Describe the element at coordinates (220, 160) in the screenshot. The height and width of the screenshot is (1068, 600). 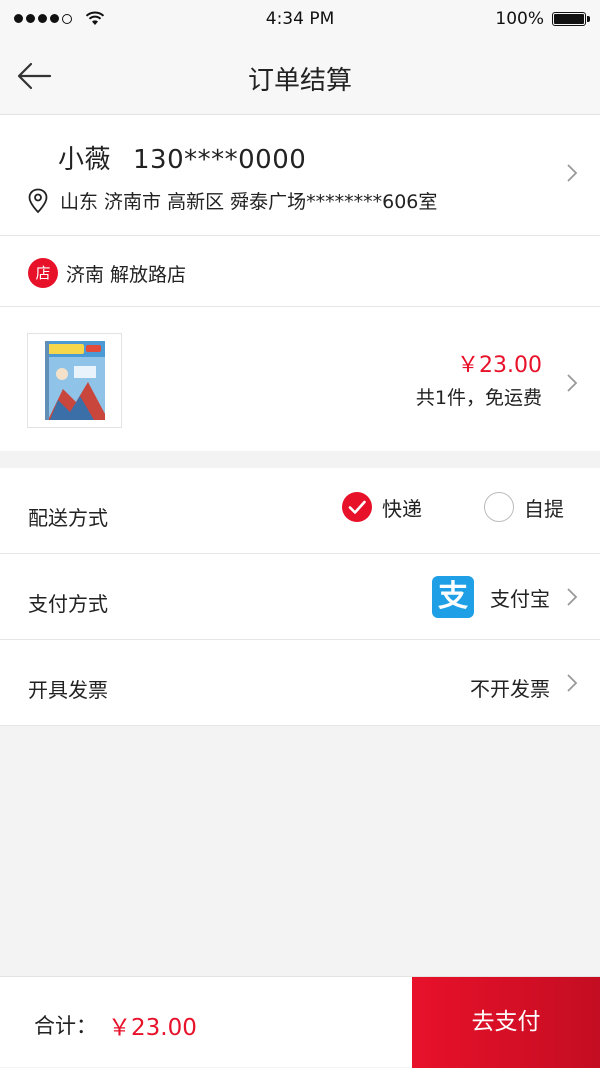
I see `recipient-phone: 130****0000` at that location.